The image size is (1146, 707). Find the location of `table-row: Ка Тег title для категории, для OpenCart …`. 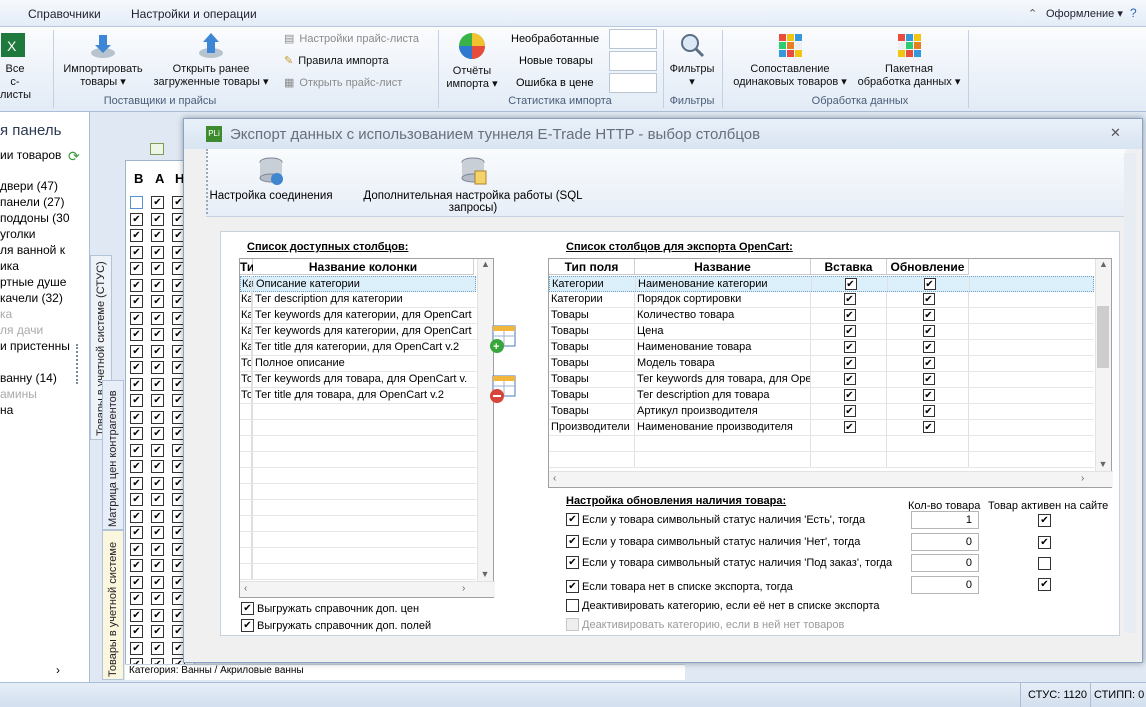

table-row: Ка Тег title для категории, для OpenCart … is located at coordinates (358, 348).